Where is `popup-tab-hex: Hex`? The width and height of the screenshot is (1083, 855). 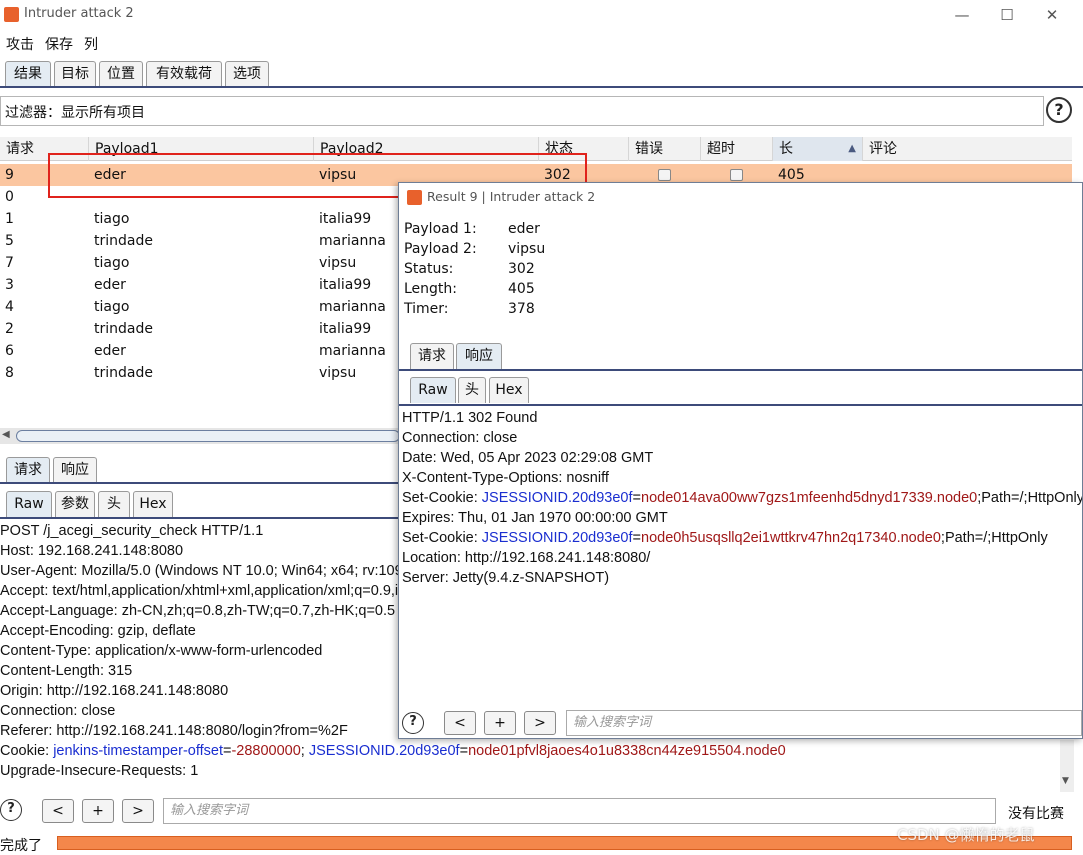
popup-tab-hex: Hex is located at coordinates (509, 390).